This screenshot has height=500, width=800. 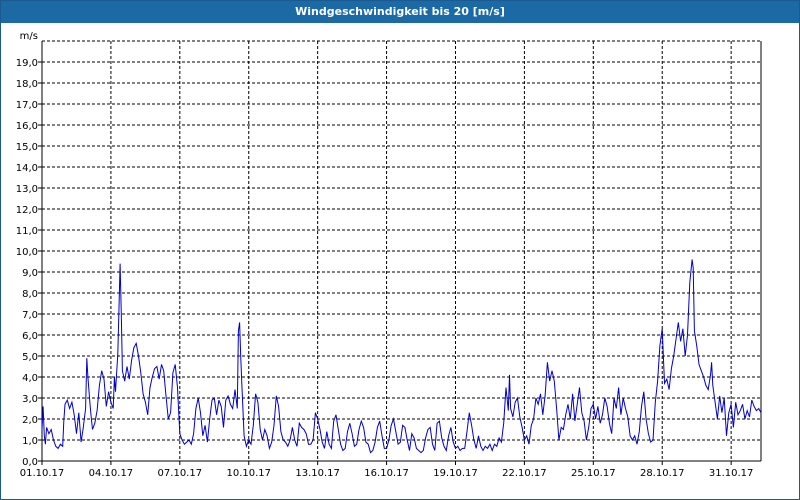 I want to click on y-axis-unit: m/s, so click(x=29, y=36).